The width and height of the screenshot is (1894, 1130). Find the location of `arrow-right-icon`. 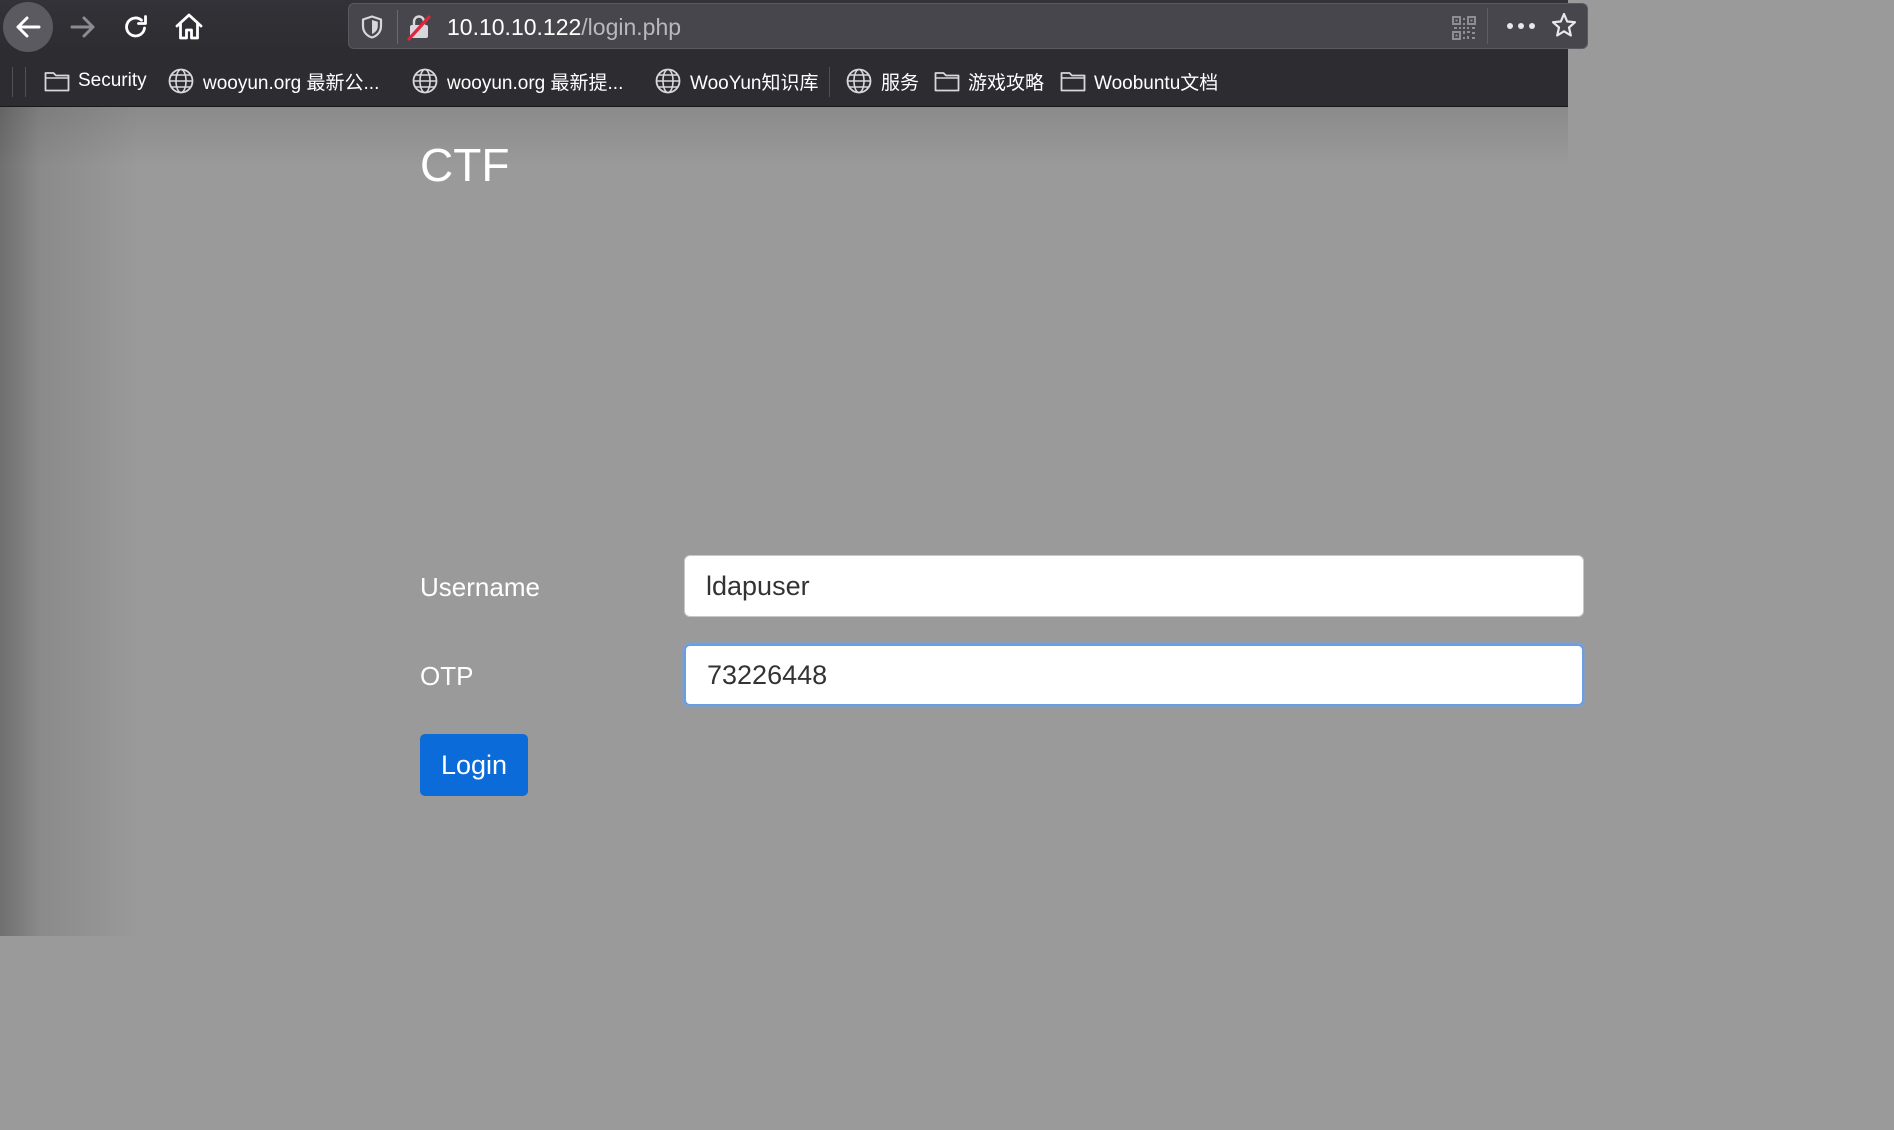

arrow-right-icon is located at coordinates (82, 27).